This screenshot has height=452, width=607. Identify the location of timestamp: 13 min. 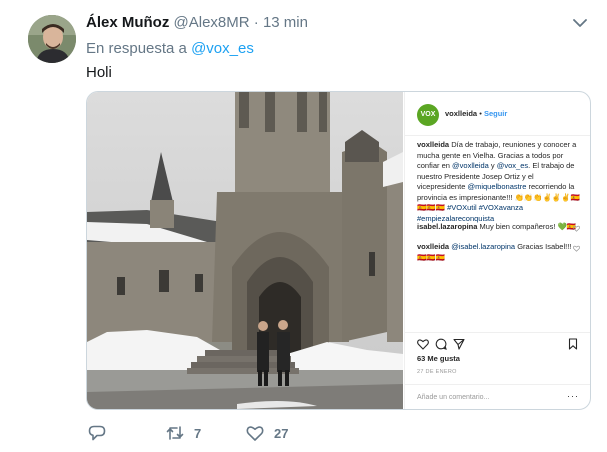
(285, 22).